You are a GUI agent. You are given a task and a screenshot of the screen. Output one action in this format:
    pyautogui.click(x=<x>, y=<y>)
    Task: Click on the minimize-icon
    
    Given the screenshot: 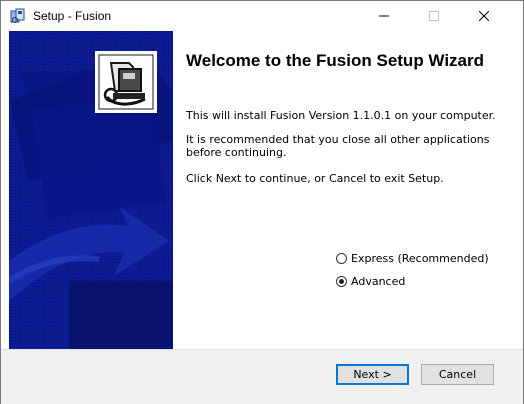 What is the action you would take?
    pyautogui.click(x=384, y=16)
    